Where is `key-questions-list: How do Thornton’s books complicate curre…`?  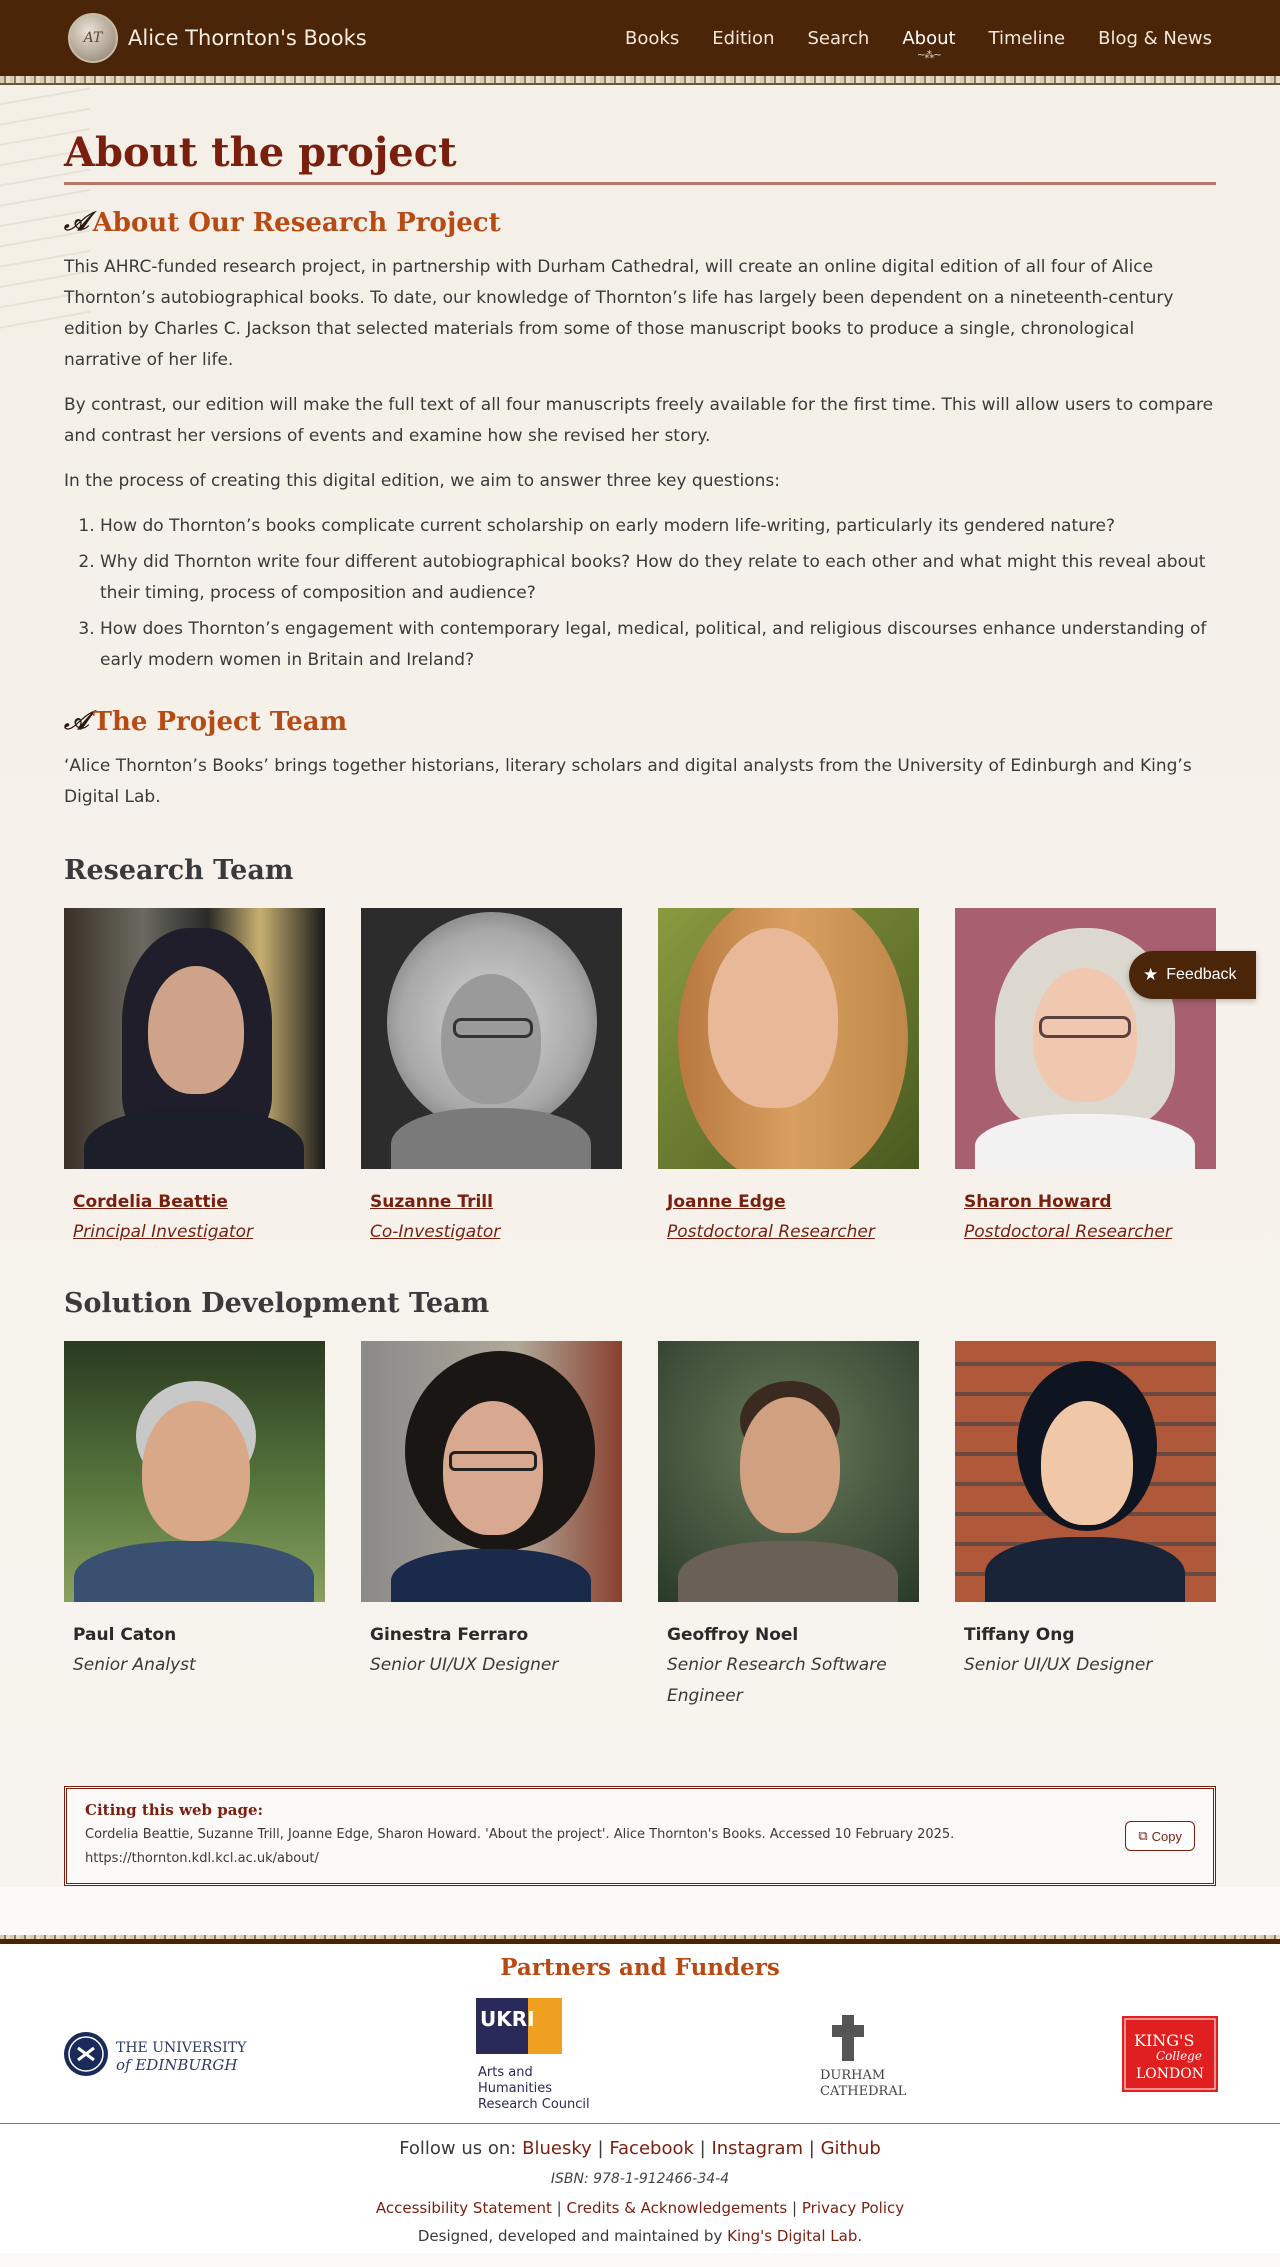
key-questions-list: How do Thornton’s books complicate curre… is located at coordinates (658, 593).